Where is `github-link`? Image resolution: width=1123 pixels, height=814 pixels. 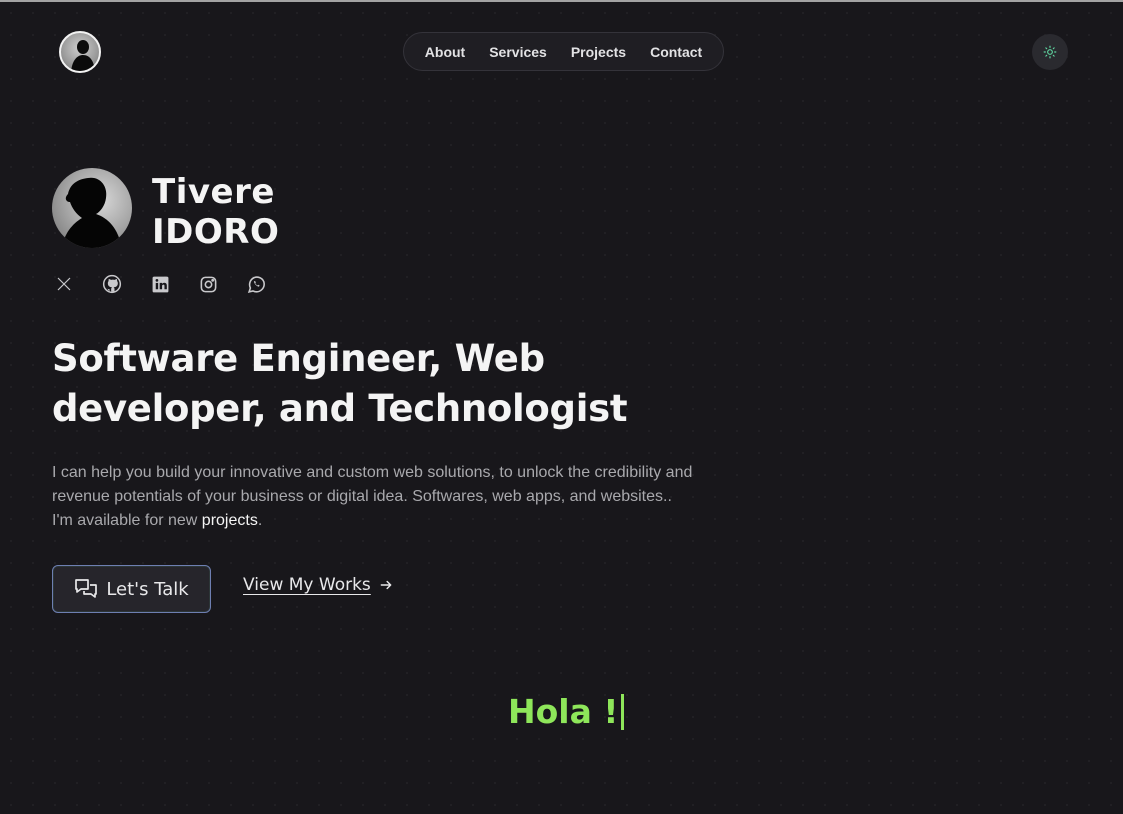
github-link is located at coordinates (112, 284).